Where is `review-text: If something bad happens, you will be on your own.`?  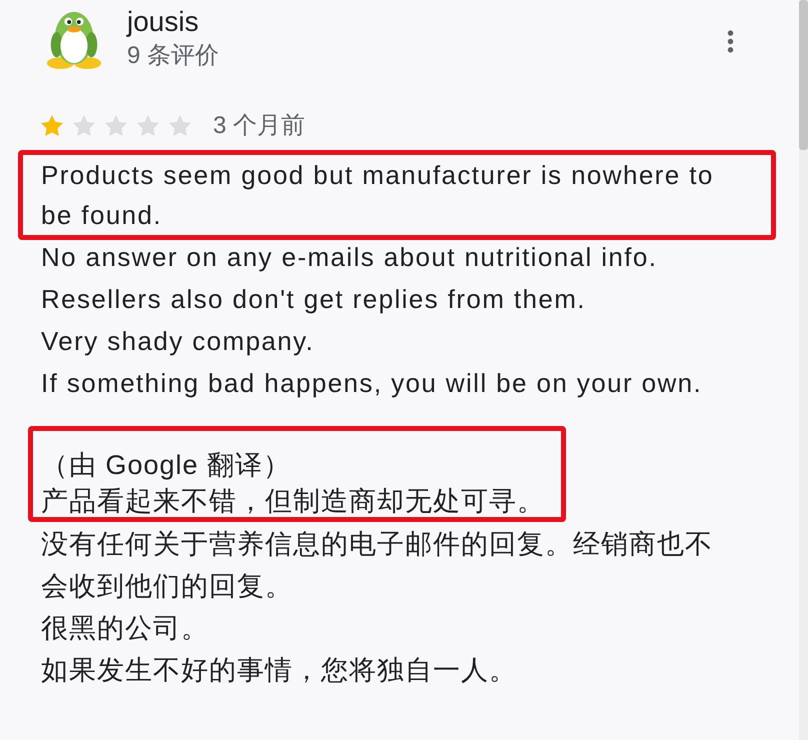
review-text: If something bad happens, you will be on your own. is located at coordinates (372, 383).